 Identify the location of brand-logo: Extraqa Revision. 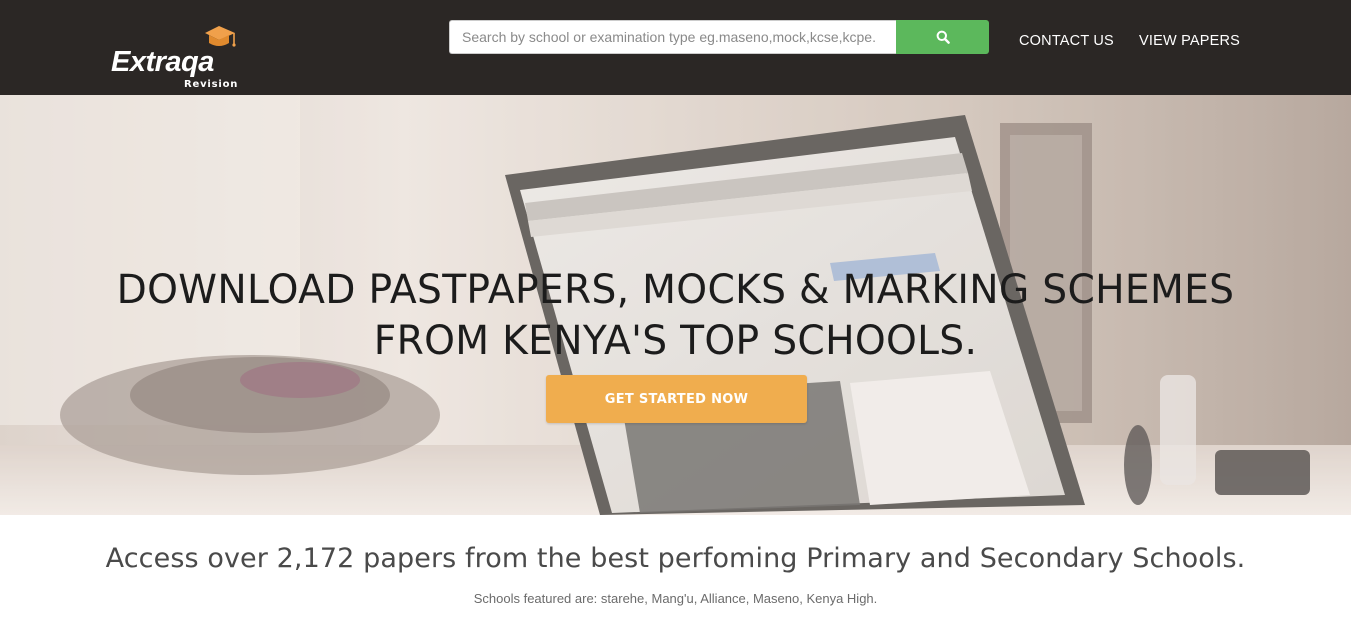
(181, 59).